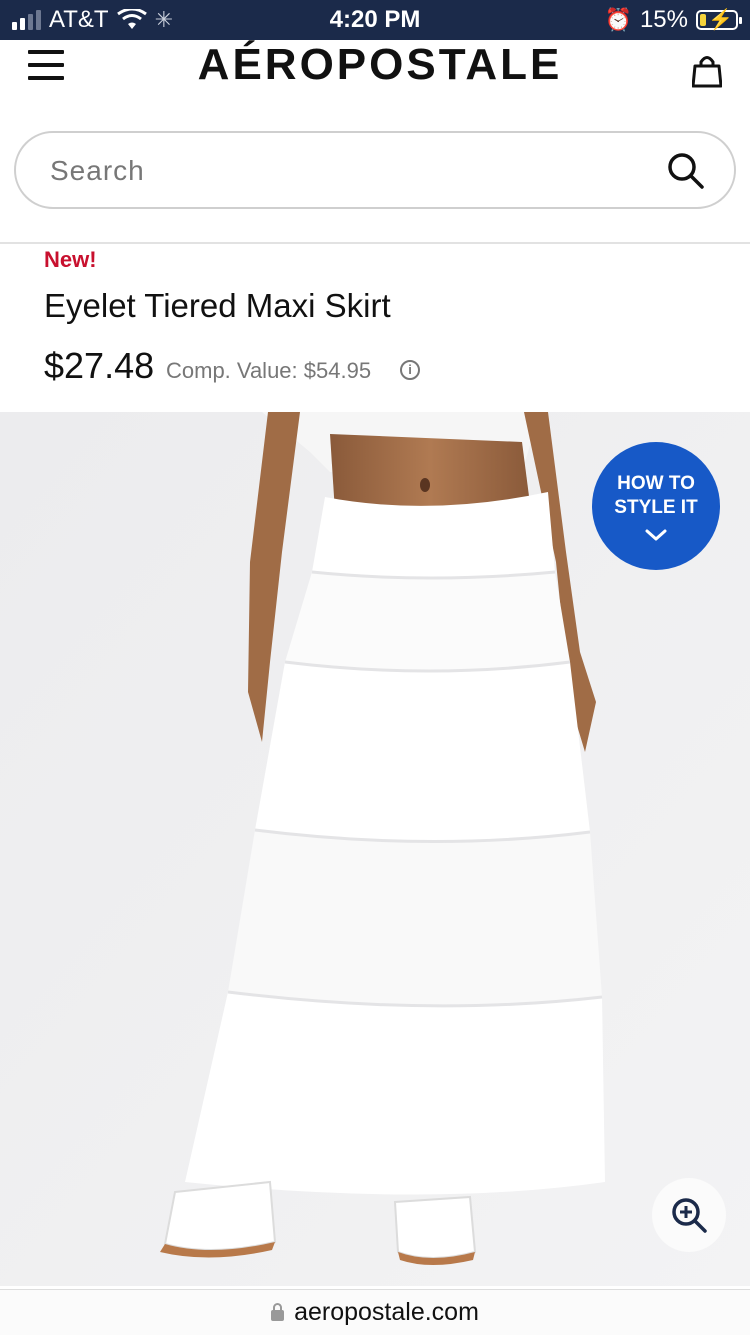 The width and height of the screenshot is (750, 1335). I want to click on how-to-style-button: HOW TO STYLE IT, so click(656, 506).